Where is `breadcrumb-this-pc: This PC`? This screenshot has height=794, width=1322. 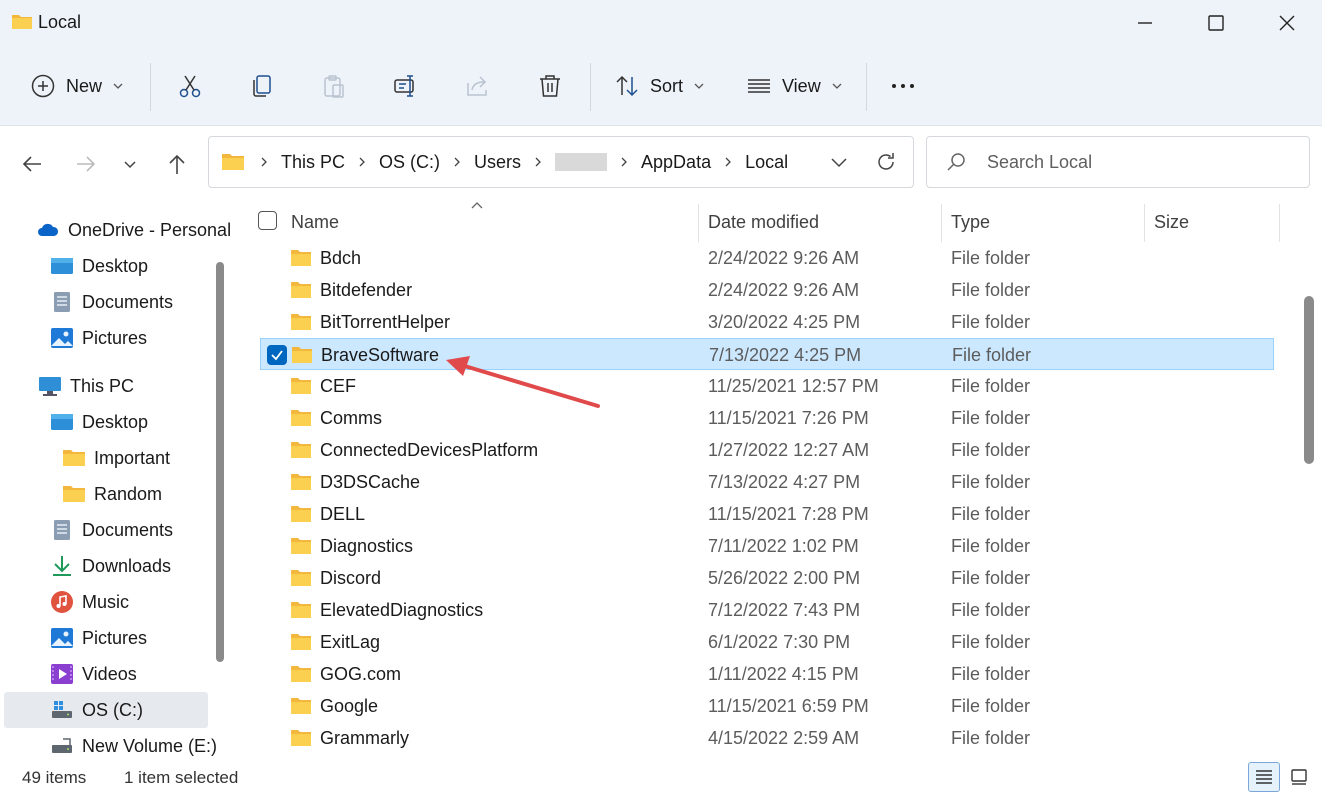 breadcrumb-this-pc: This PC is located at coordinates (313, 162).